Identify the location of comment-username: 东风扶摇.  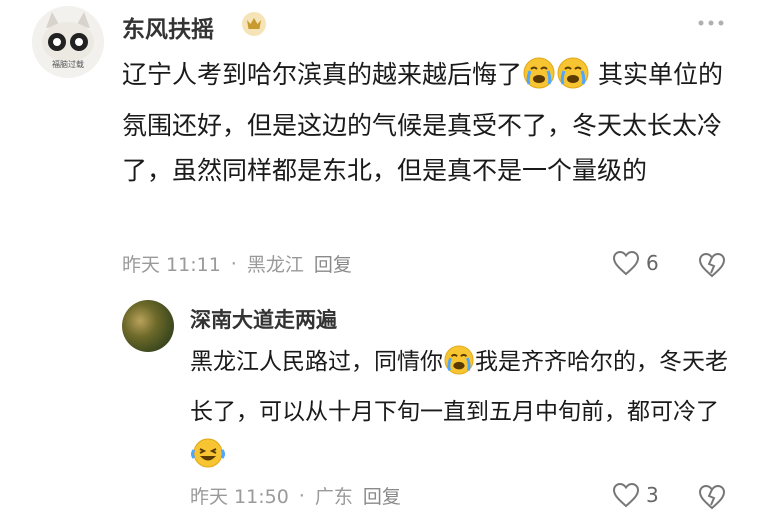
(168, 27).